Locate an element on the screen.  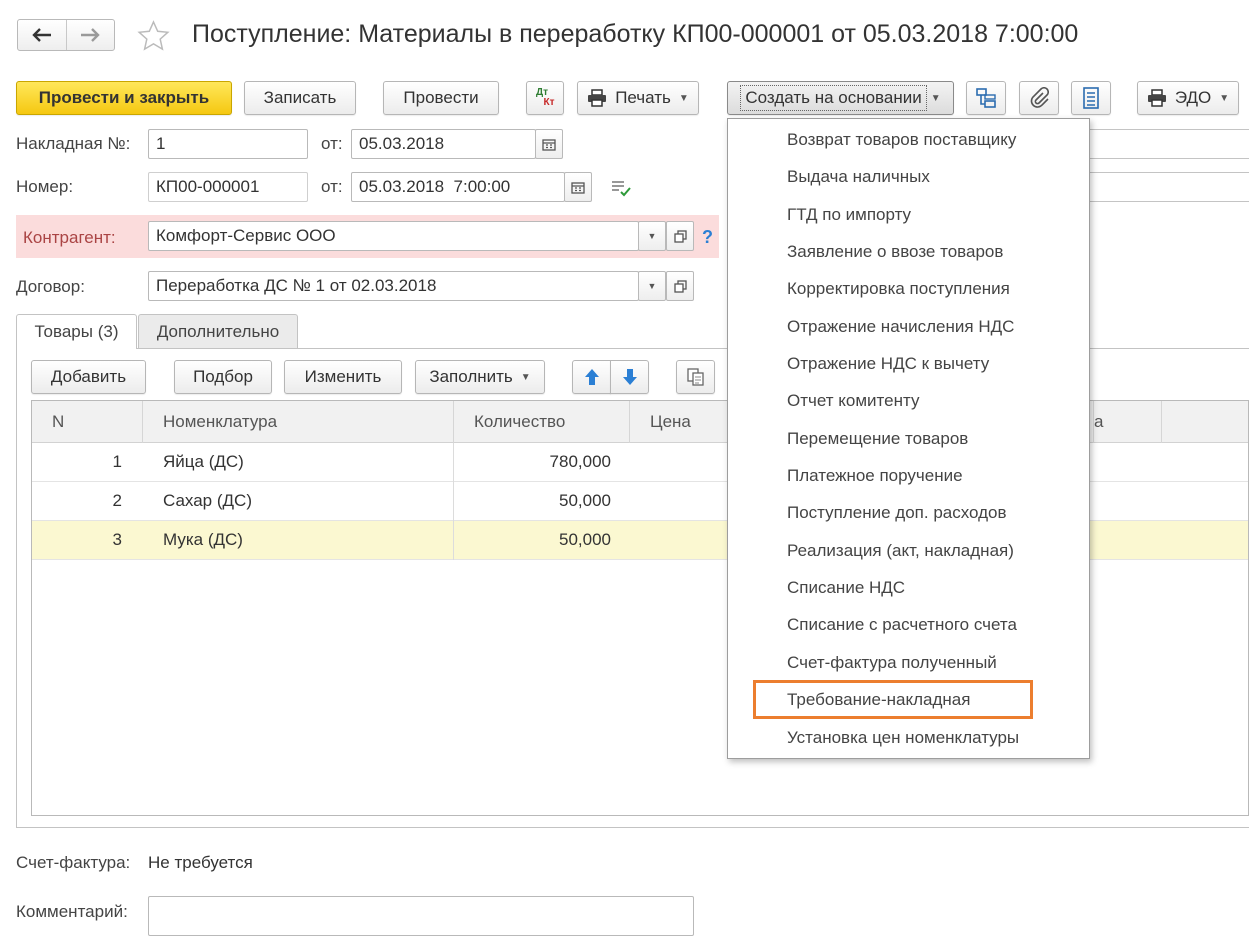
check-list-icon is located at coordinates (621, 190).